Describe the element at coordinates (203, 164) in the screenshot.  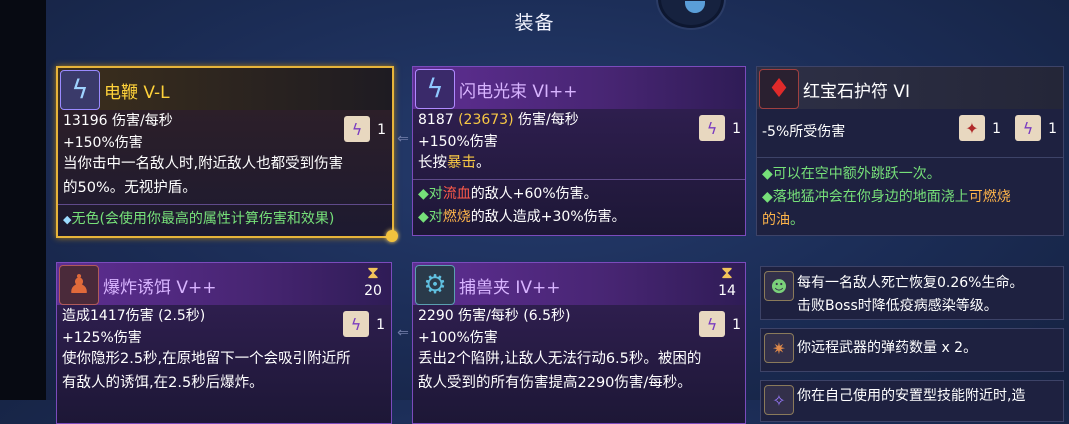
I see `desc-line: 当你击中一名敌人时,附近敌人也都受到伤害` at that location.